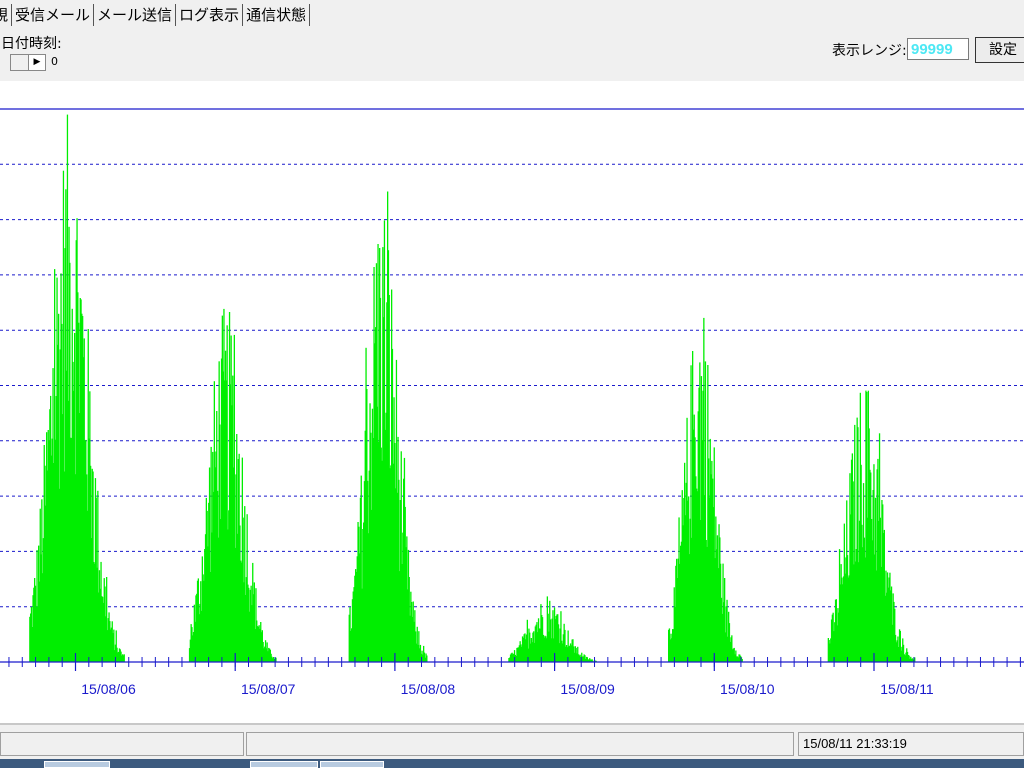  What do you see at coordinates (587, 689) in the screenshot?
I see `x-tick-label: 15/08/09` at bounding box center [587, 689].